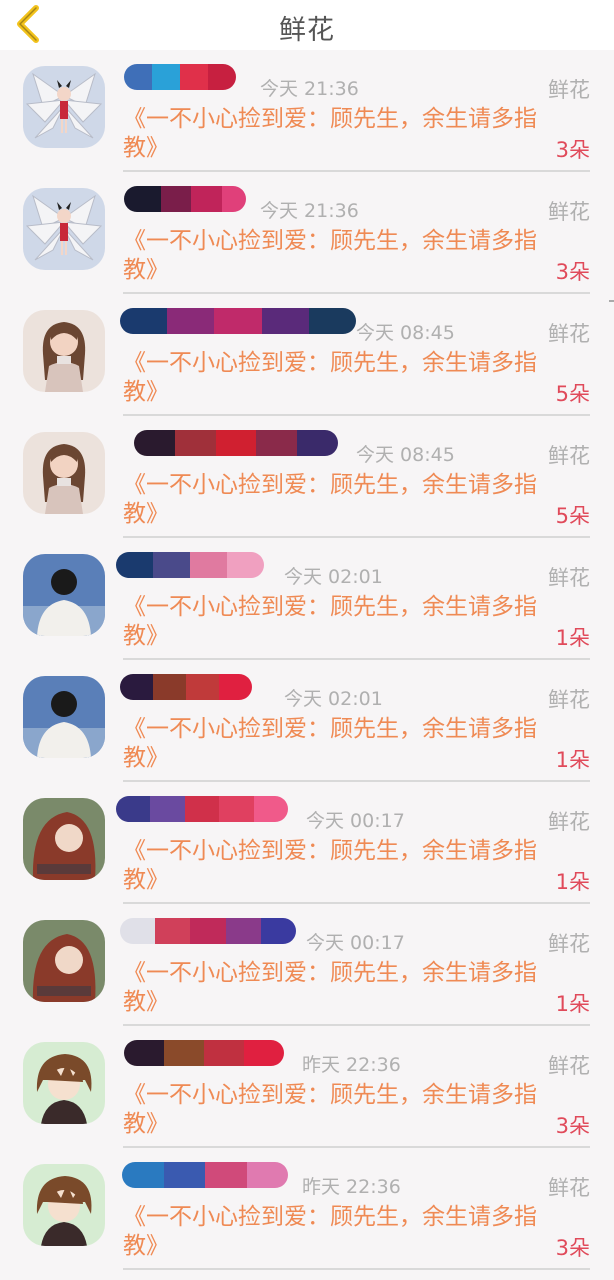  I want to click on top-bar: 鲜花, so click(307, 25).